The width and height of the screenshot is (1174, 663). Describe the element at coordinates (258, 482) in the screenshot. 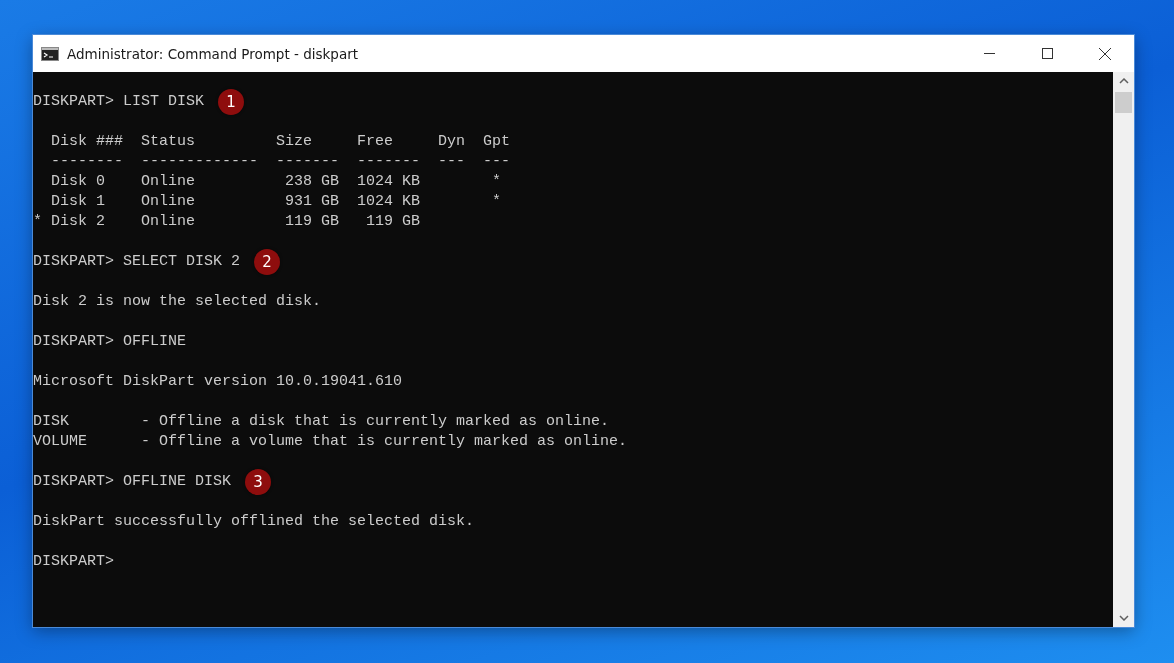

I see `step-number: 3` at that location.